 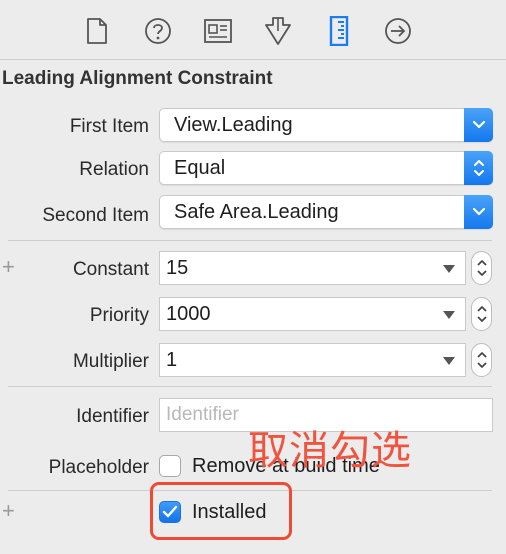 What do you see at coordinates (398, 31) in the screenshot?
I see `connections-arrow-icon` at bounding box center [398, 31].